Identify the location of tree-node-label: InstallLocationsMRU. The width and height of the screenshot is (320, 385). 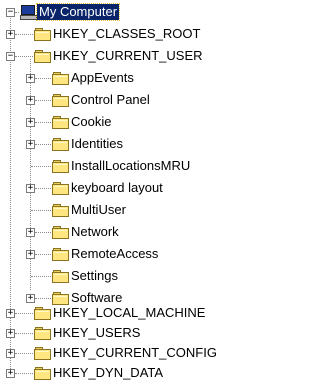
(130, 166).